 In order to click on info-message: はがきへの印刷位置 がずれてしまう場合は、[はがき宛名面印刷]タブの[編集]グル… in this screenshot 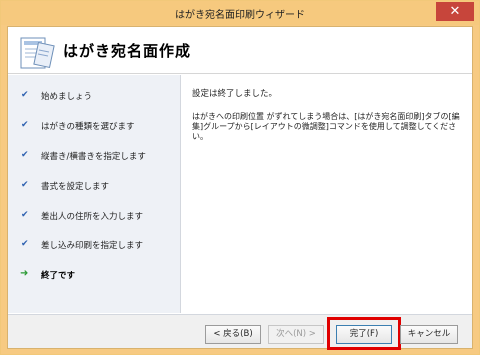, I will do `click(326, 126)`.